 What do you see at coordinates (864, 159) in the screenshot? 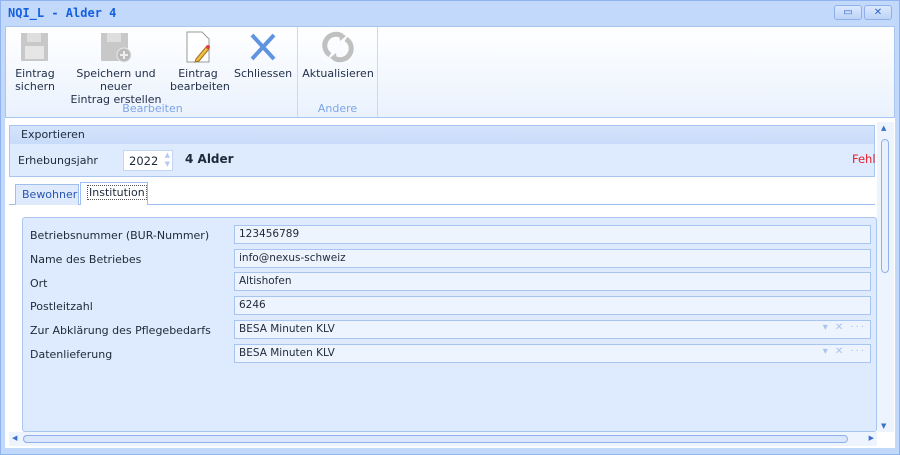
I see `error-text: Fehle` at bounding box center [864, 159].